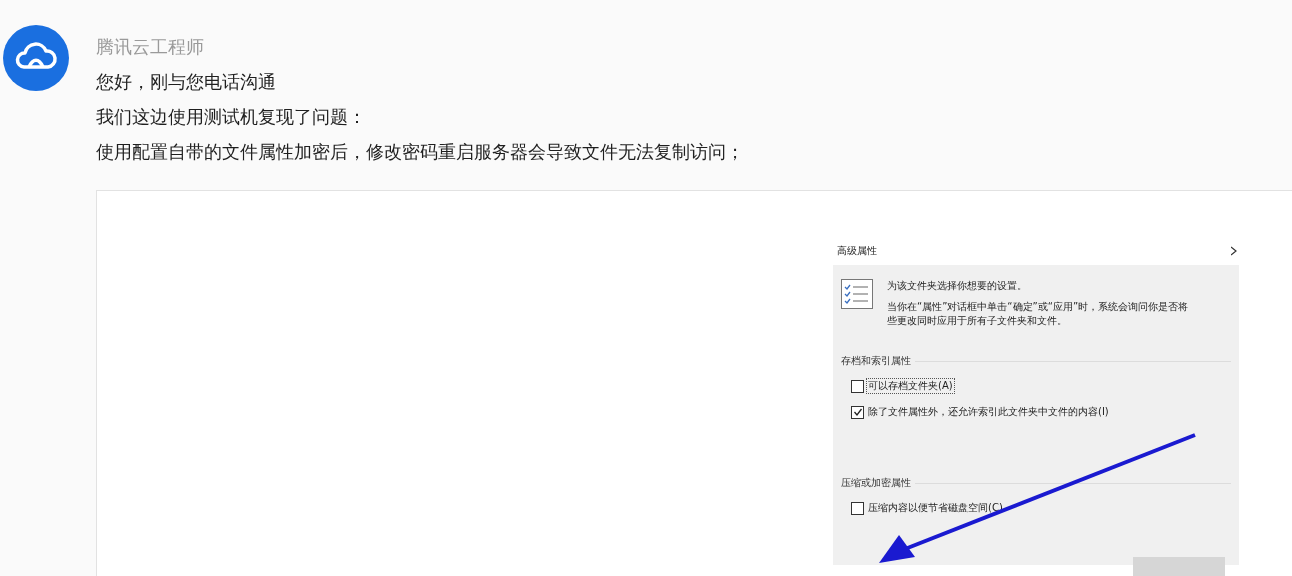 The width and height of the screenshot is (1292, 576). I want to click on section-title: 存档和索引属性, so click(876, 361).